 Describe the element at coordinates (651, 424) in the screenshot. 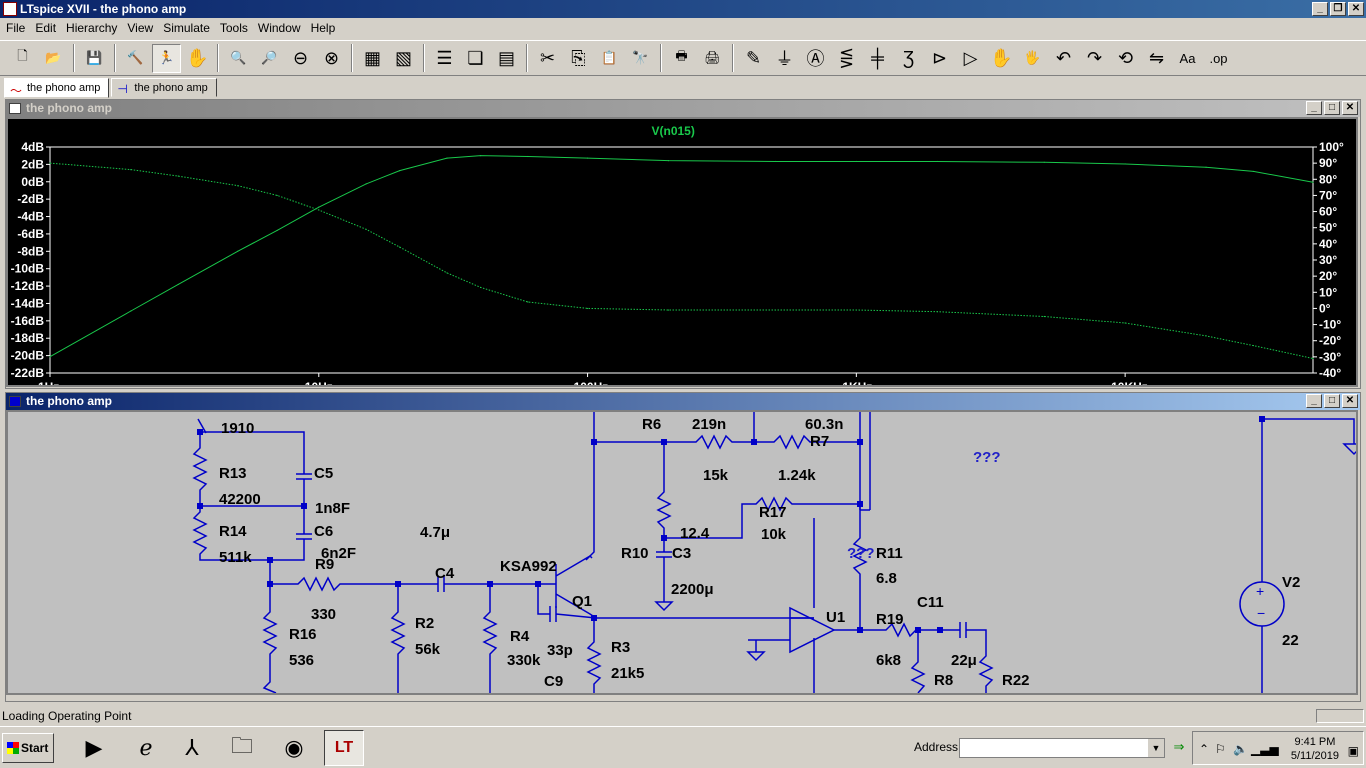

I see `schematic-label: R6` at that location.